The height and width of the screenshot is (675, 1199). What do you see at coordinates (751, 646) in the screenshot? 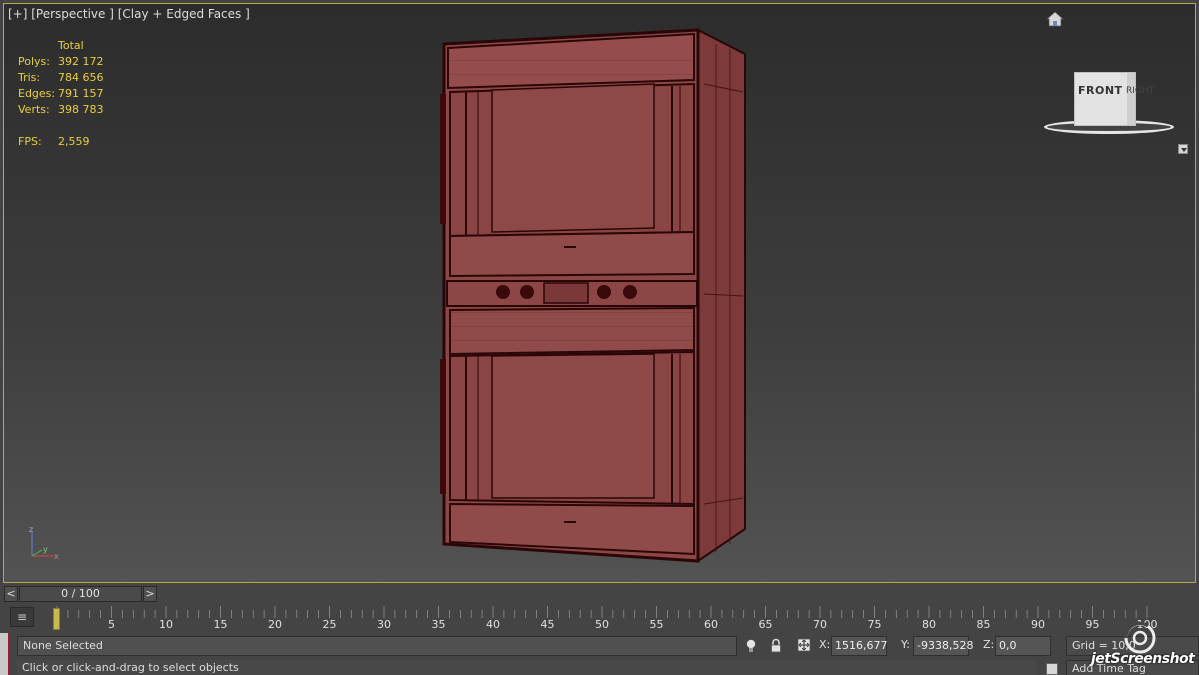
I see `bulb-icon` at bounding box center [751, 646].